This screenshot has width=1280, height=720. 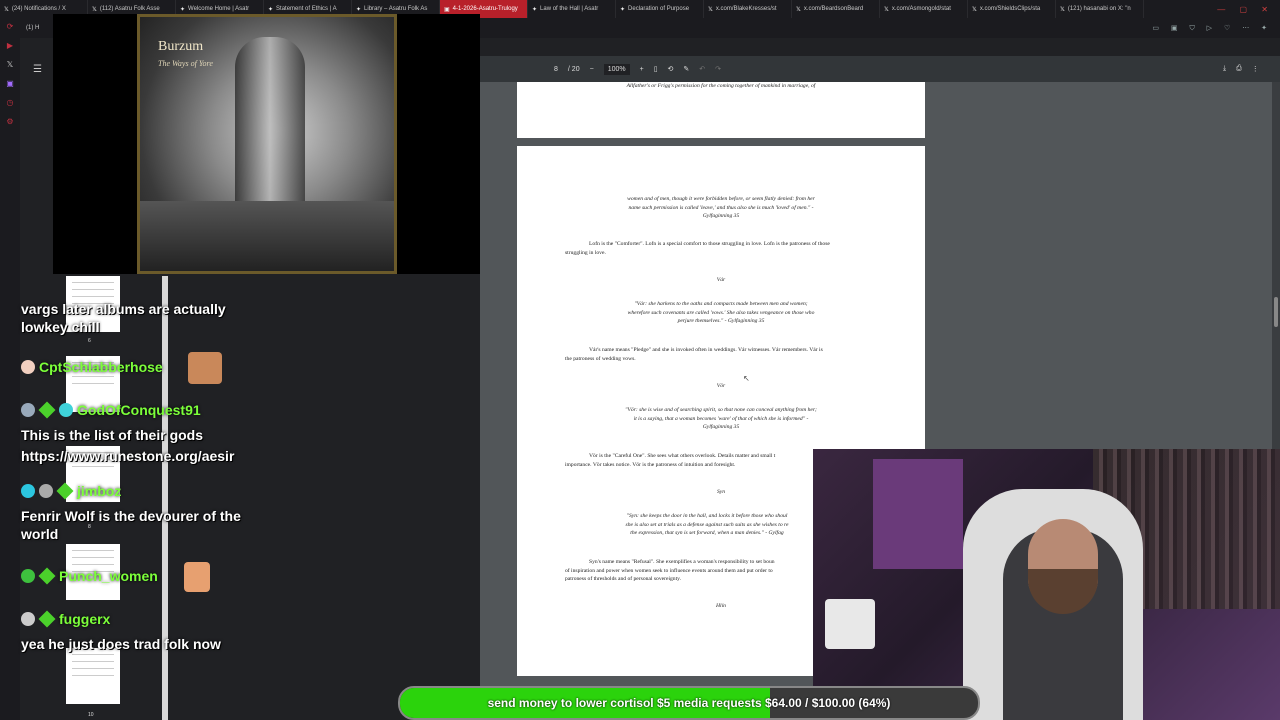 What do you see at coordinates (112, 435) in the screenshot?
I see `chat-message: This is the list of their gods` at bounding box center [112, 435].